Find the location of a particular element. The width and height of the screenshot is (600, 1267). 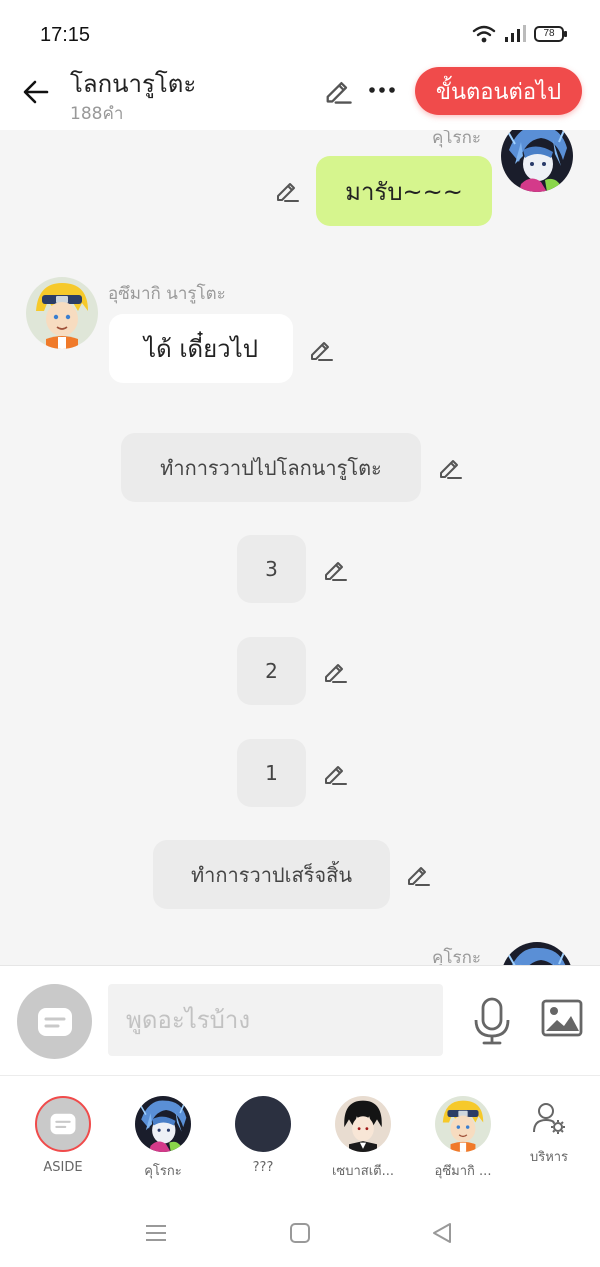

back-button is located at coordinates (36, 92).